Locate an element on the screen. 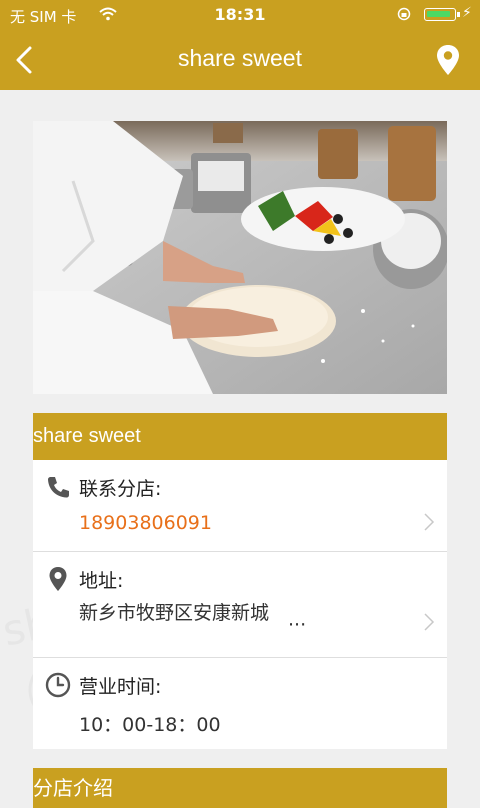  battery-icon is located at coordinates (440, 14).